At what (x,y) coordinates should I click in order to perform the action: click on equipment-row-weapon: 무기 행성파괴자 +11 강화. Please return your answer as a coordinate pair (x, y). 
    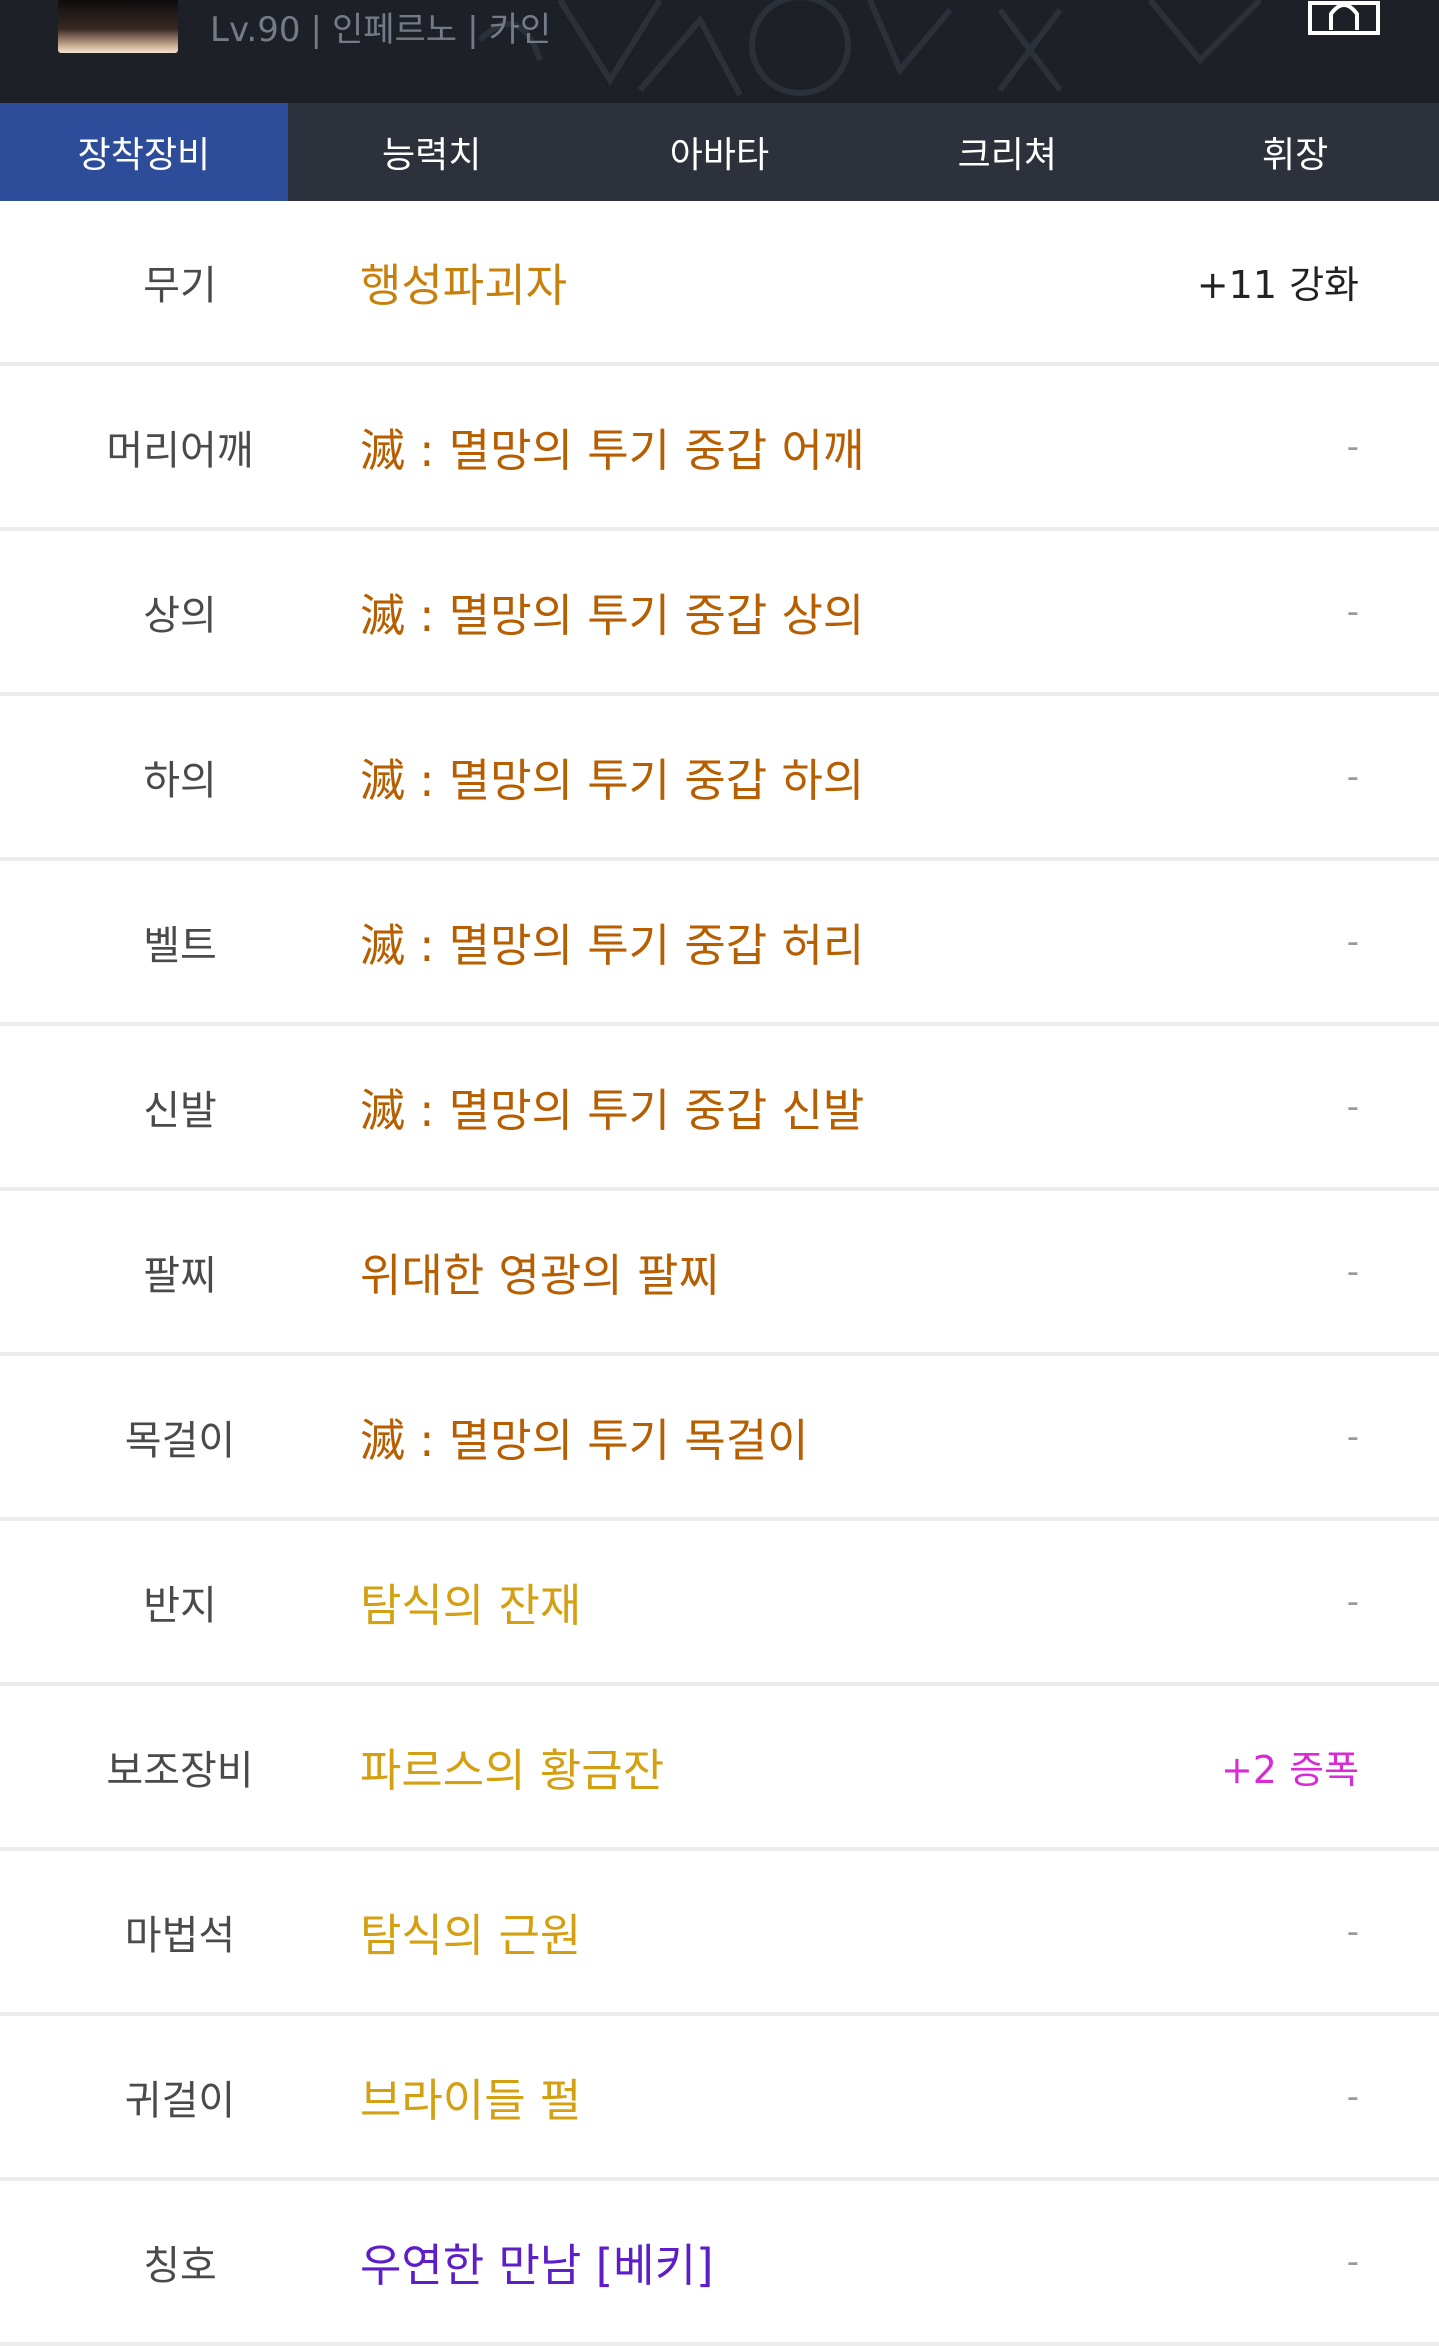
    Looking at the image, I should click on (719, 283).